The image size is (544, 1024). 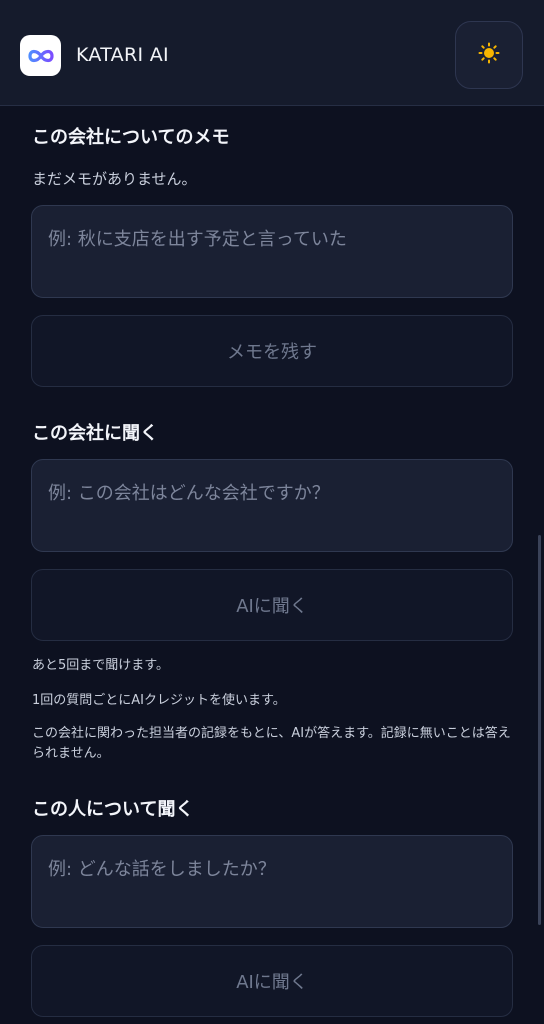 What do you see at coordinates (114, 179) in the screenshot?
I see `memo-empty-text: まだメモがありません。` at bounding box center [114, 179].